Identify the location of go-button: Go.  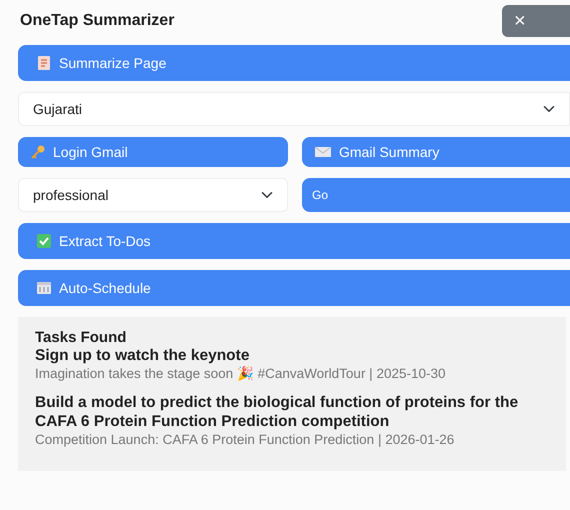
(436, 195).